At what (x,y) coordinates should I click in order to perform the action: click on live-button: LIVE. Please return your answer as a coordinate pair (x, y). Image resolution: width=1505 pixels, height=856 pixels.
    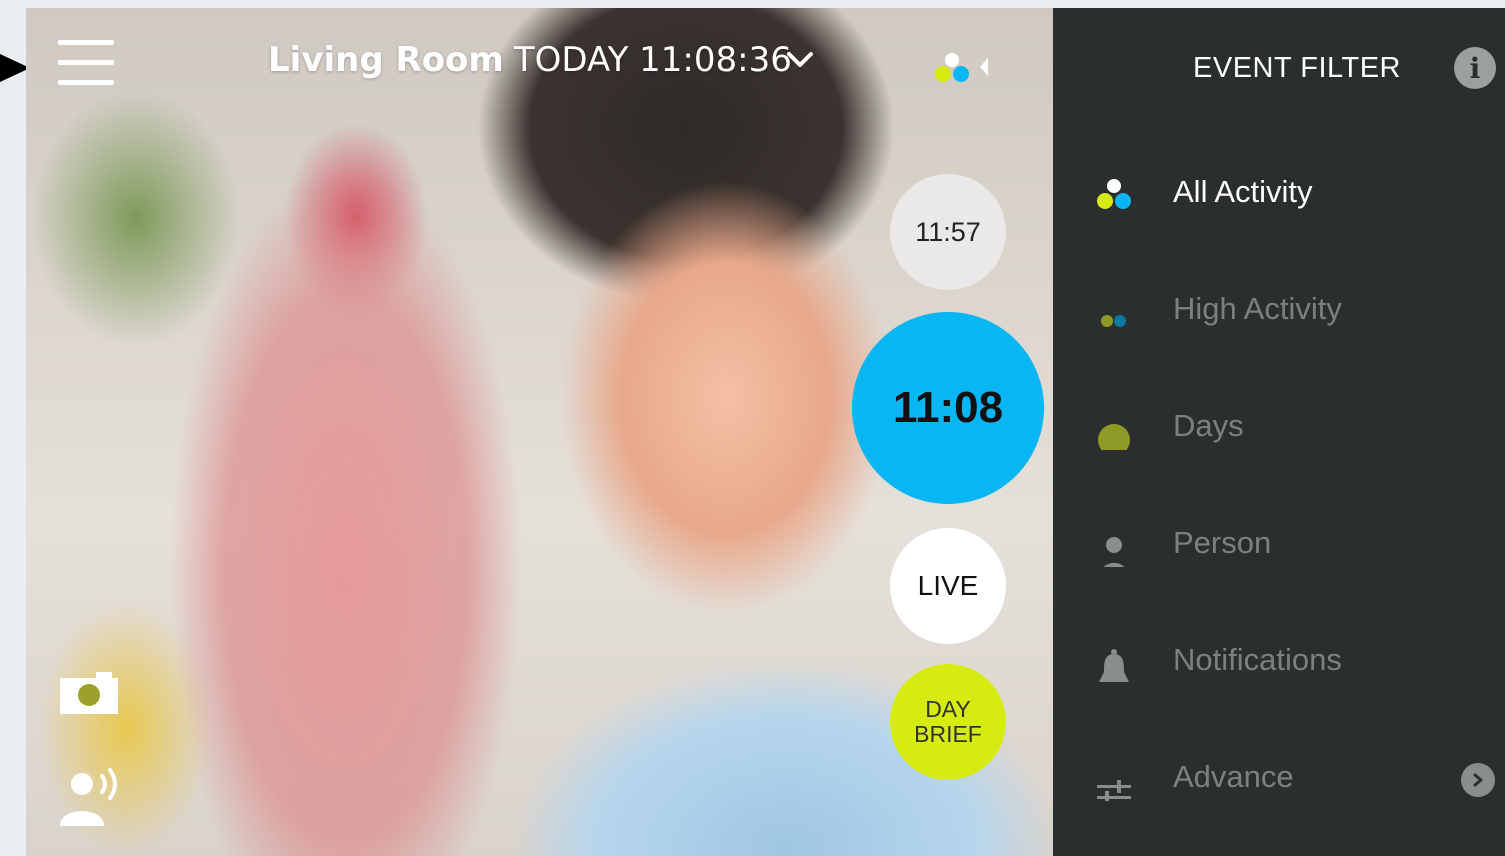
    Looking at the image, I should click on (948, 586).